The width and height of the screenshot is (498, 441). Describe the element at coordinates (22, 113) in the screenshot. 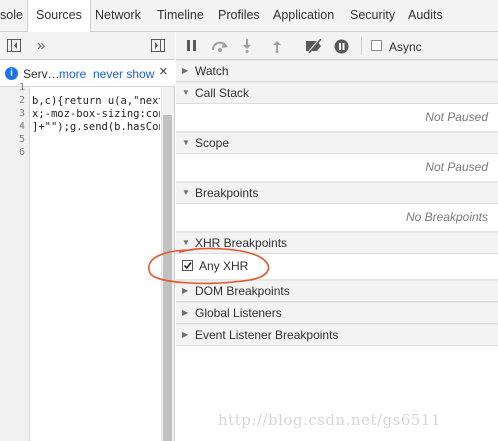

I see `line-number: 3` at that location.